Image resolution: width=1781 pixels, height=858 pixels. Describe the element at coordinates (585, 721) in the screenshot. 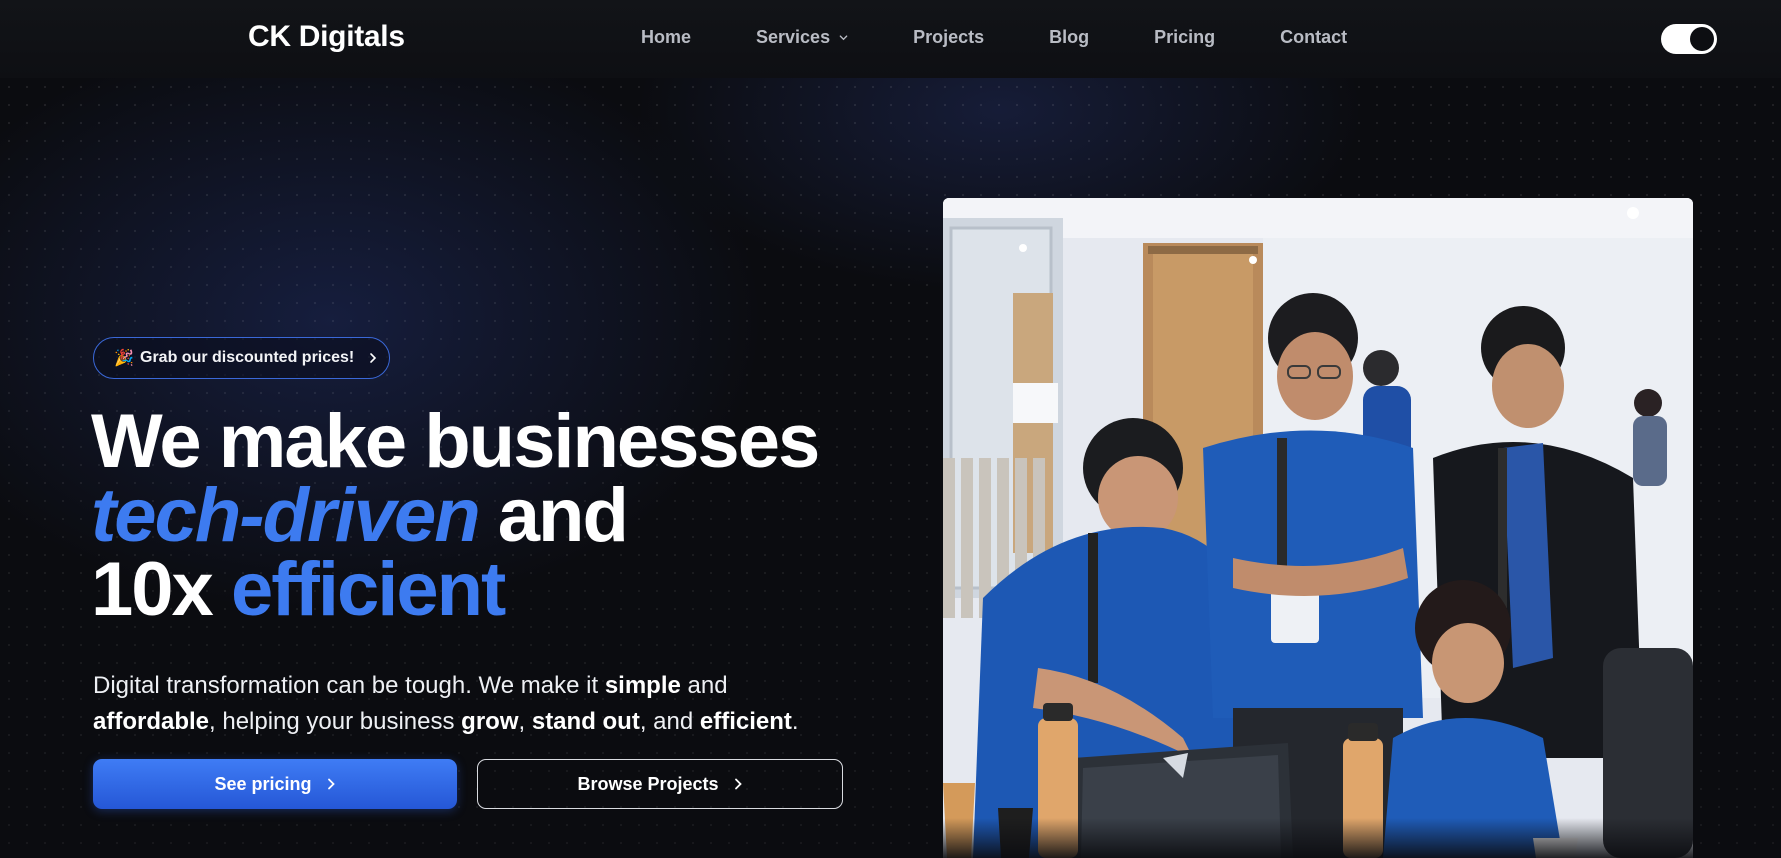

I see `desc-bold-stand-out: stand out` at that location.